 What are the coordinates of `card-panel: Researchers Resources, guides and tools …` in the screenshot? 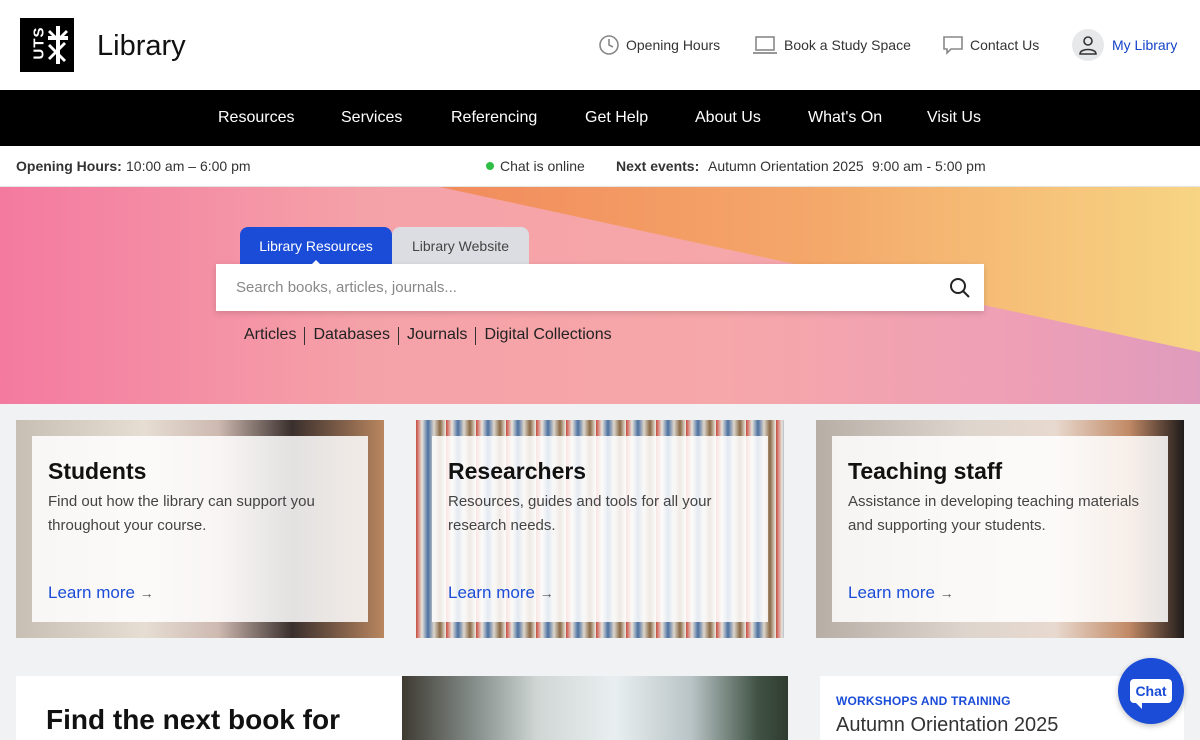 It's located at (600, 529).